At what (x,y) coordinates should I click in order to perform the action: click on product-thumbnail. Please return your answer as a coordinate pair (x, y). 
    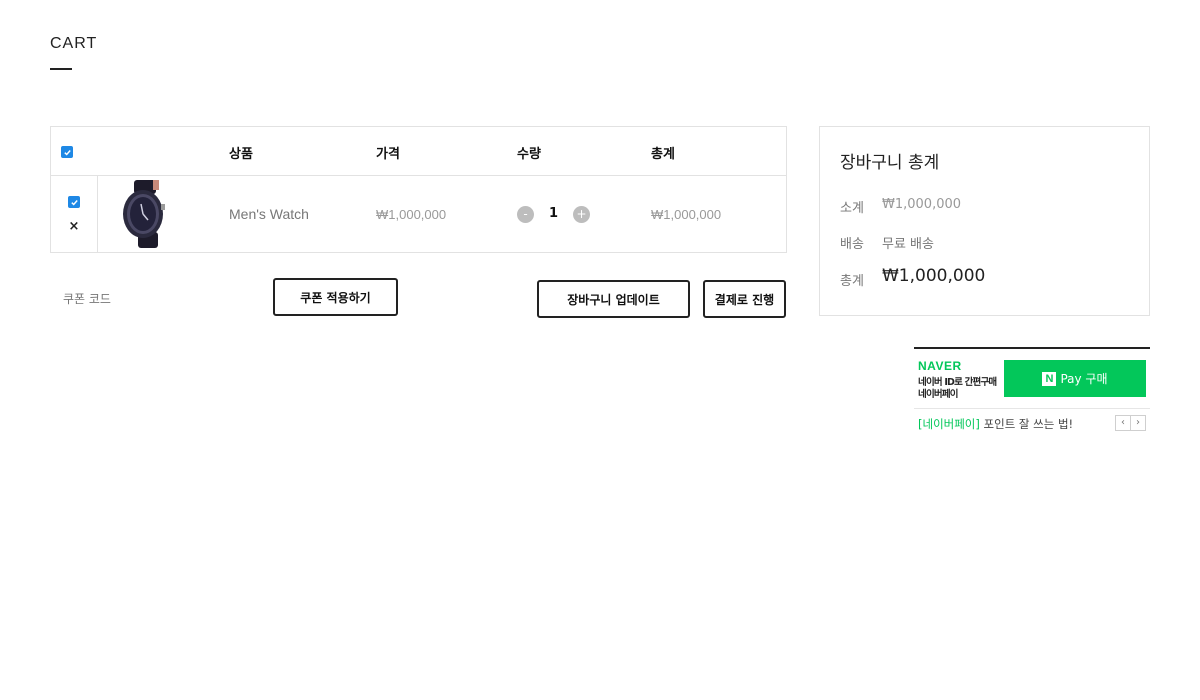
    Looking at the image, I should click on (143, 214).